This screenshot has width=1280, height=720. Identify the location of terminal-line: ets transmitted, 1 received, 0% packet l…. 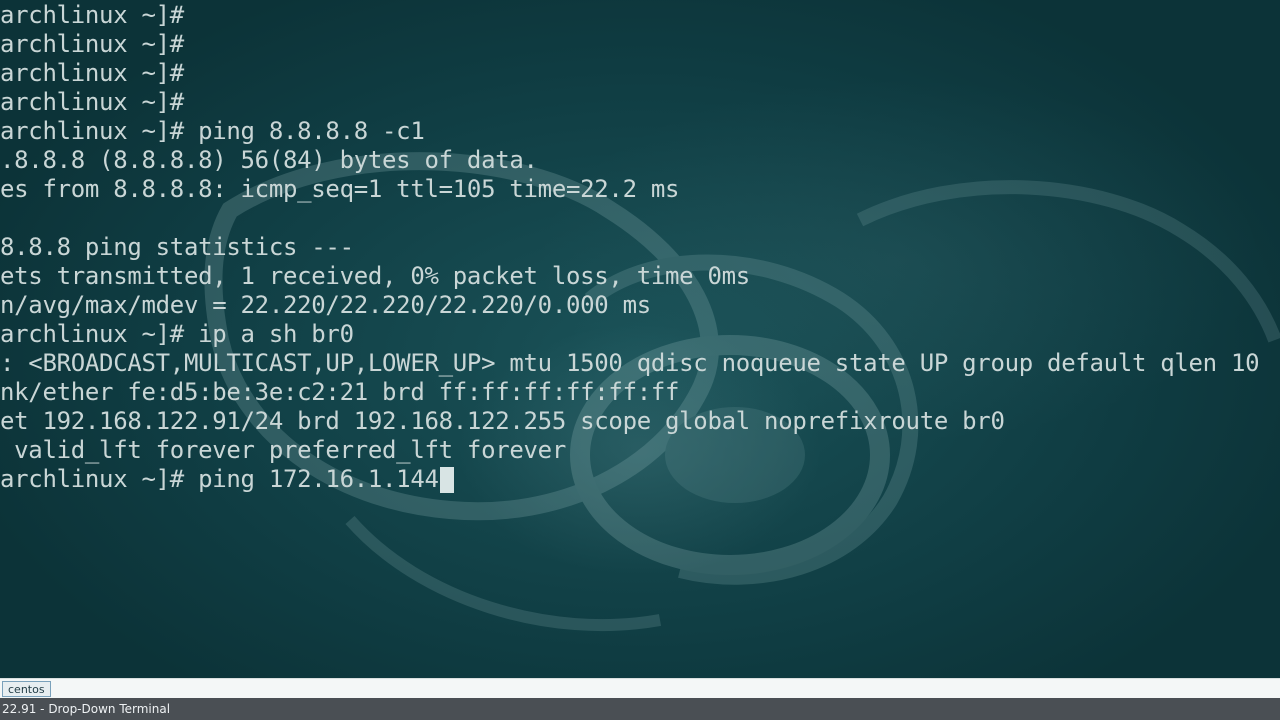
(375, 276).